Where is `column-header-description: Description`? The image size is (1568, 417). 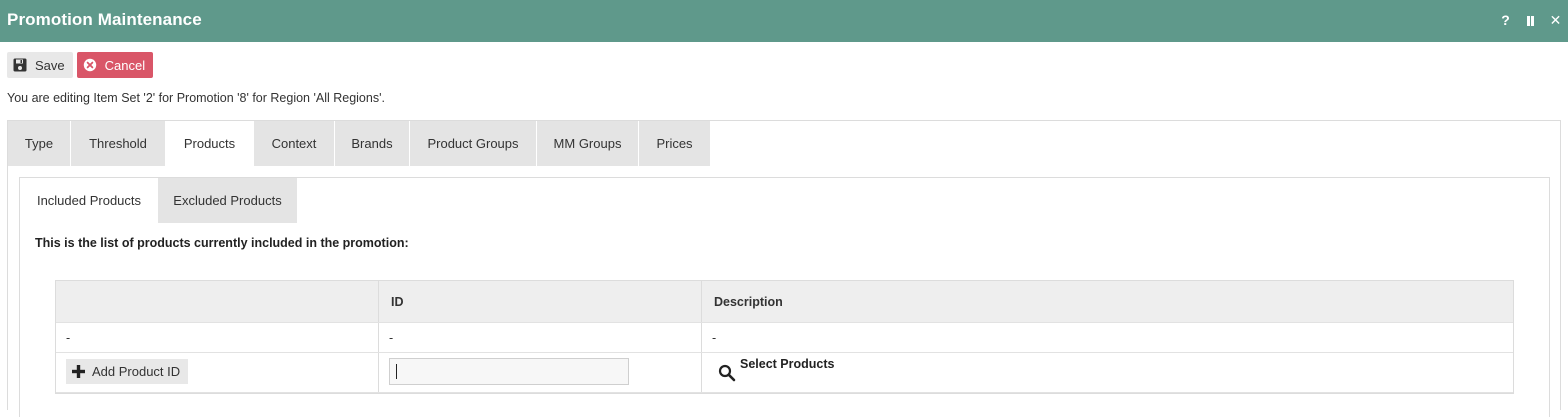
column-header-description: Description is located at coordinates (748, 301).